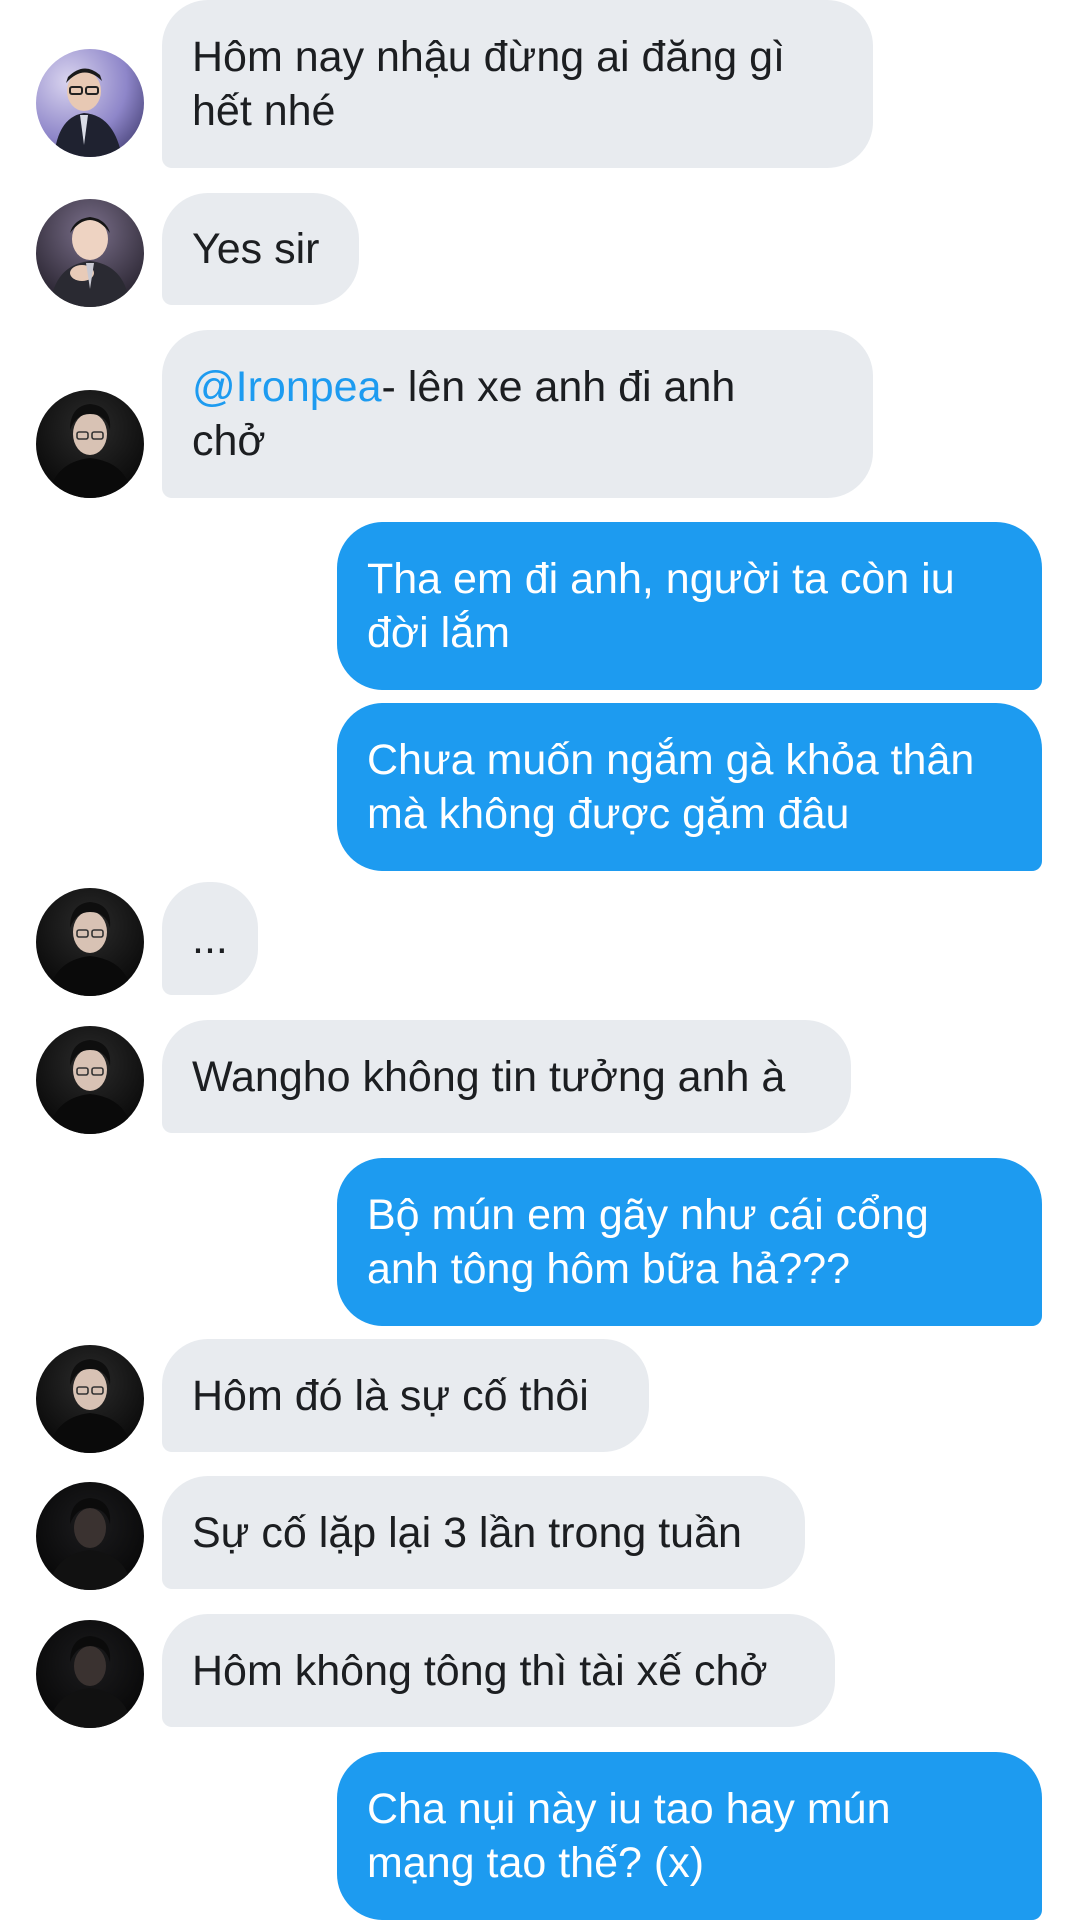 The image size is (1079, 1920). I want to click on message-bubble-incoming: Hôm nay nhậu đừng ai đăng gì hết nhé, so click(517, 84).